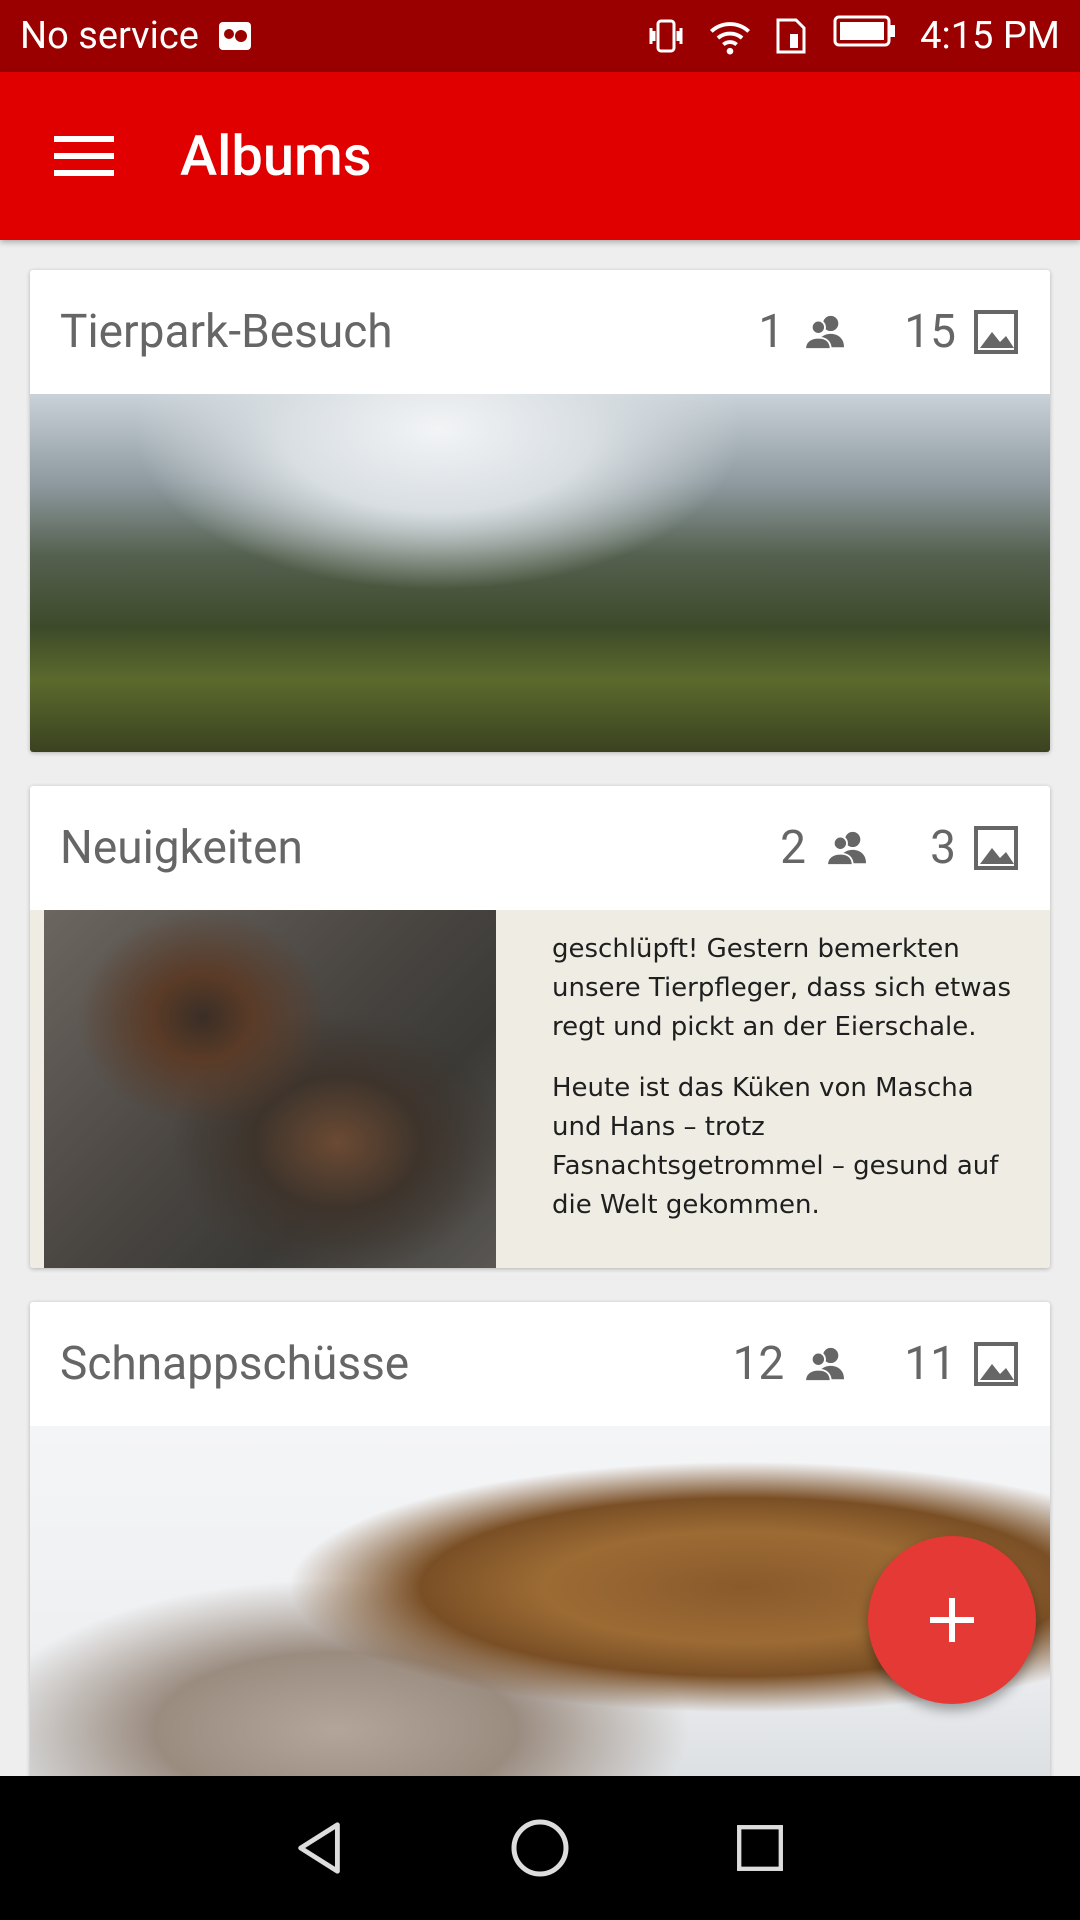 Image resolution: width=1080 pixels, height=1920 pixels. I want to click on album-card-header: Schnappschüsse 12 11, so click(540, 1364).